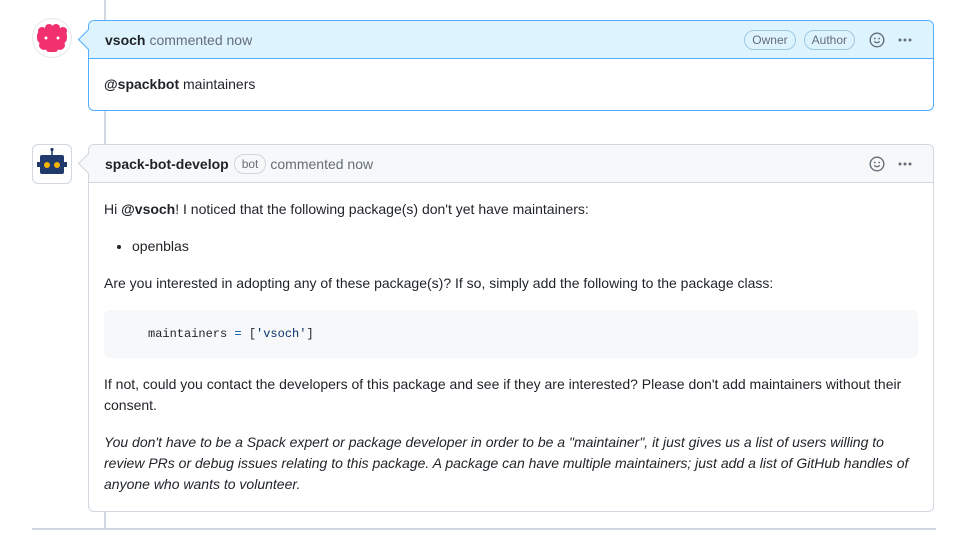  What do you see at coordinates (511, 164) in the screenshot?
I see `comment-header: spack-bot-develop bot commented now` at bounding box center [511, 164].